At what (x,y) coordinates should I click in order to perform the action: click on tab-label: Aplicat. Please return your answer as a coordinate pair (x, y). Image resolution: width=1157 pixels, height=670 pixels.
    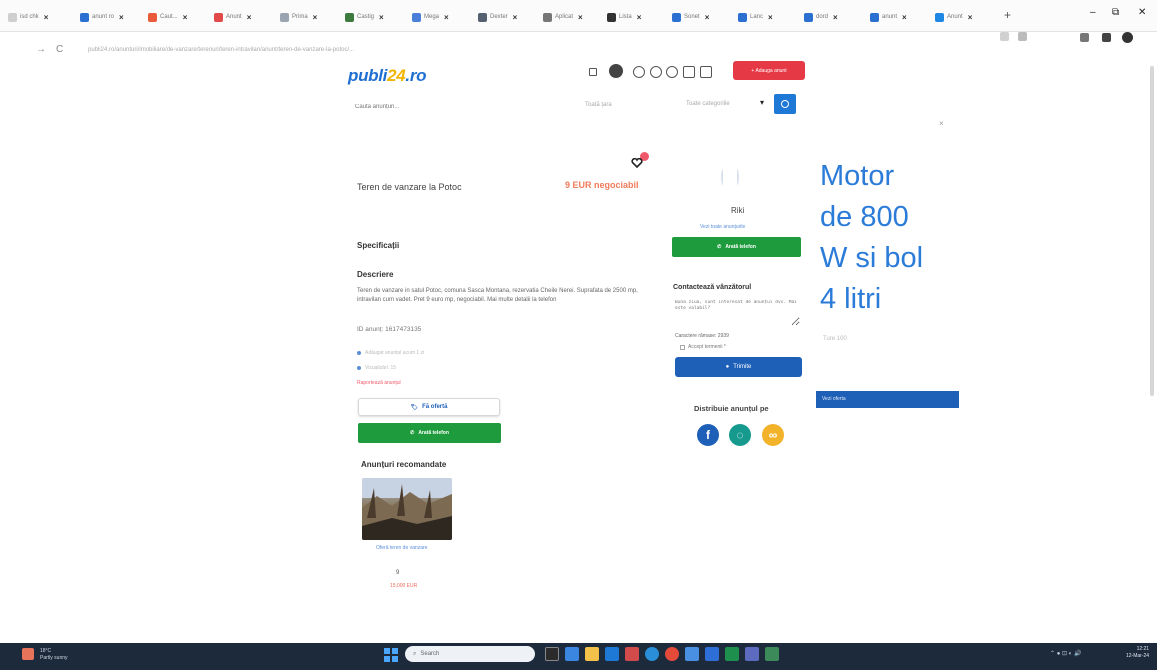
    Looking at the image, I should click on (564, 17).